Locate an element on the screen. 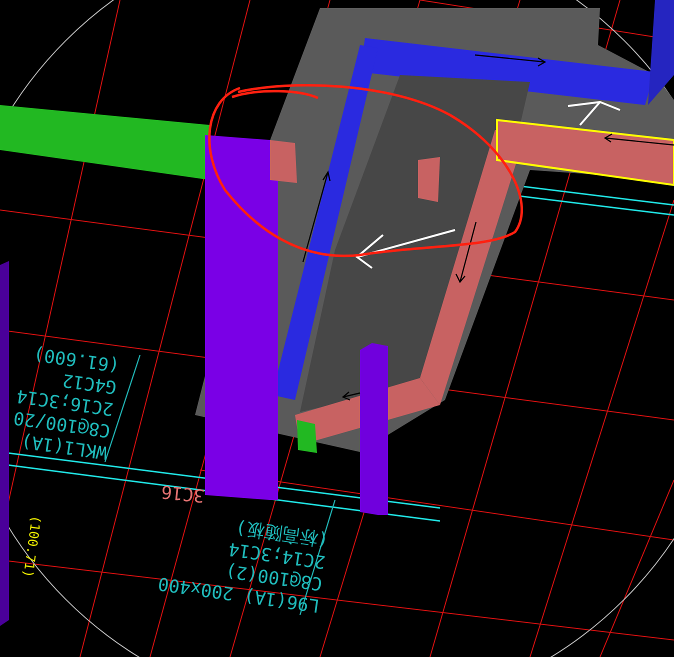 Image resolution: width=674 pixels, height=657 pixels. bar-count-text: 3C16 is located at coordinates (183, 493).